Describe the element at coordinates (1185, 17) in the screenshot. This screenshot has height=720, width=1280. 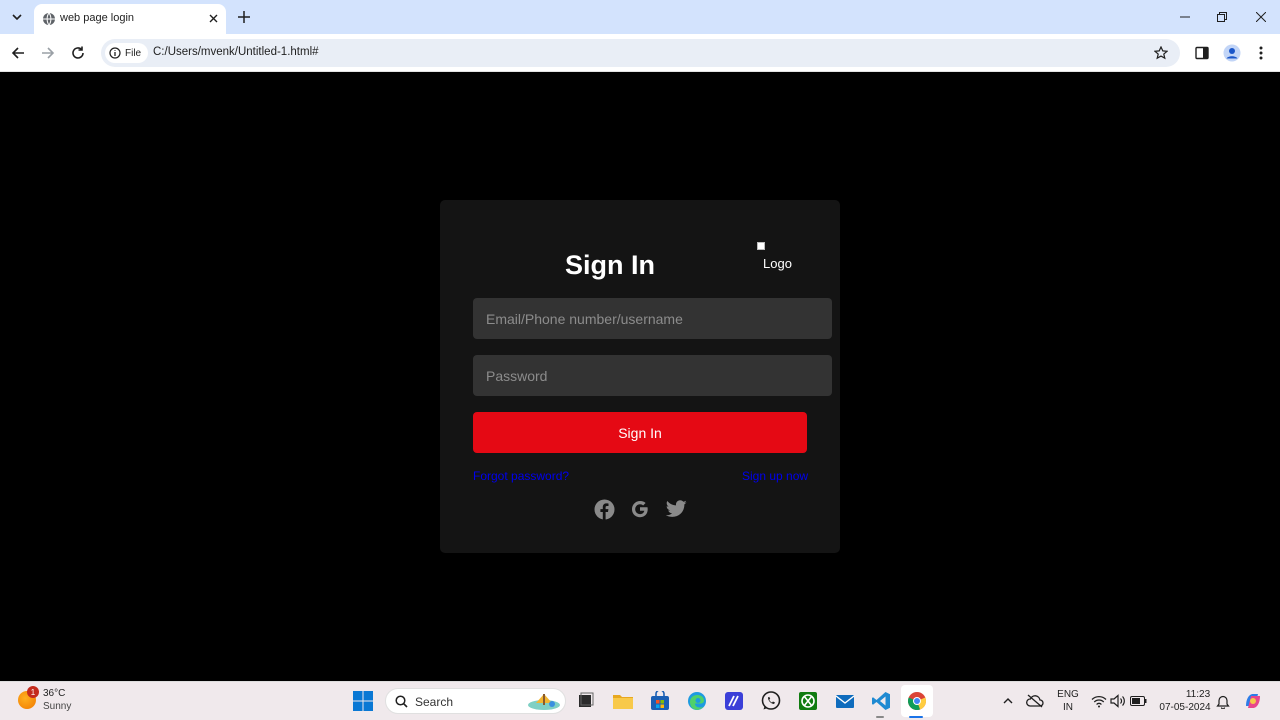
I see `minimize-icon` at that location.